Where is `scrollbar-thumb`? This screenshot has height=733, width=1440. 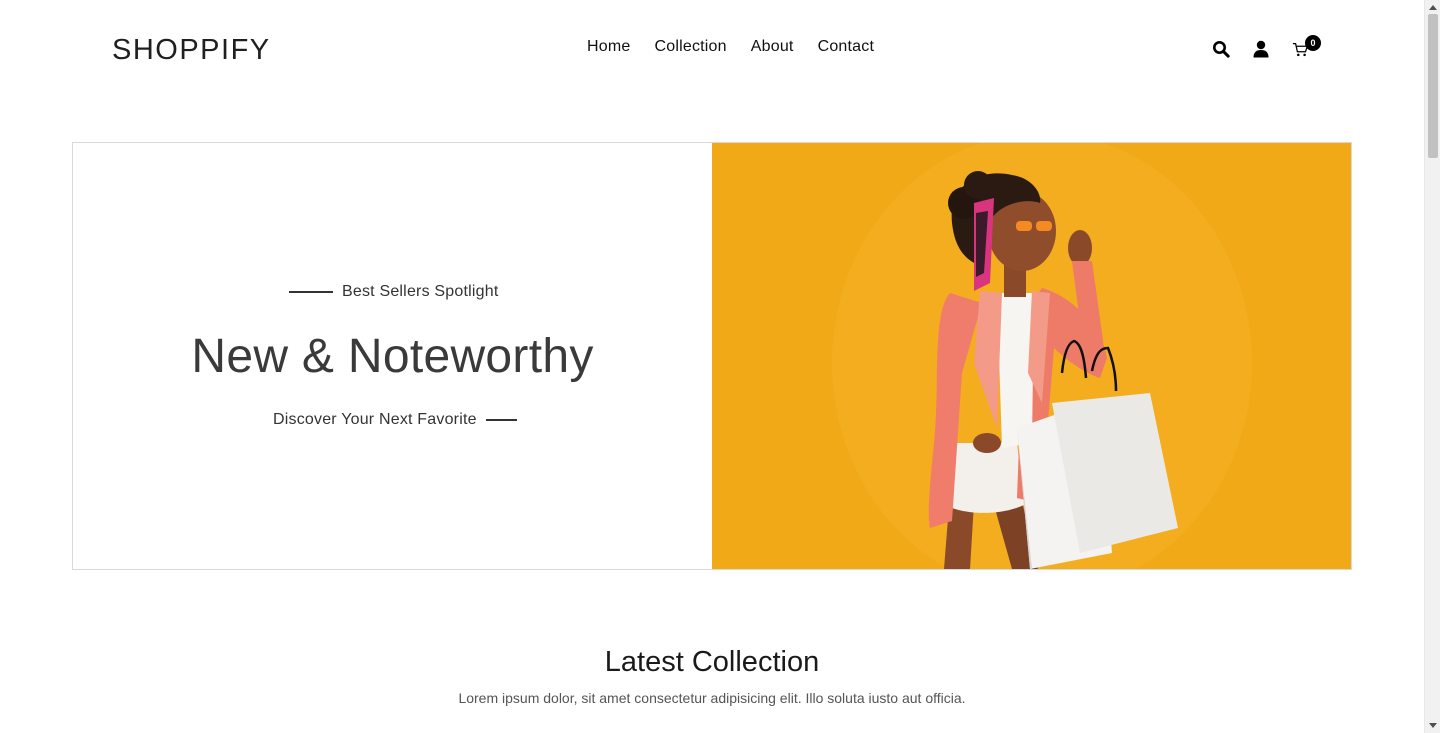 scrollbar-thumb is located at coordinates (1433, 86).